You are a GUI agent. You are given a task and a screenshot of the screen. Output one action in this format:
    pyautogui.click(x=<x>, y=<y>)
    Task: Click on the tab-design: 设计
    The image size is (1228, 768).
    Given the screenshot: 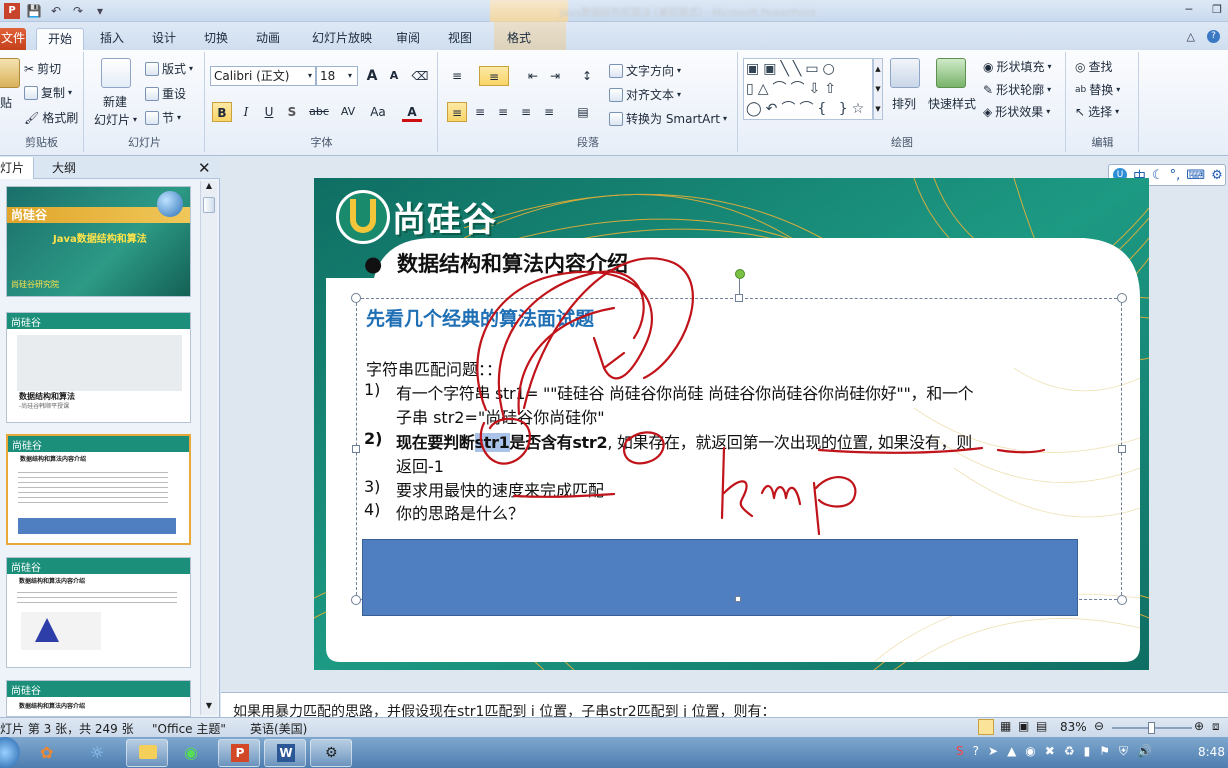 What is the action you would take?
    pyautogui.click(x=164, y=39)
    